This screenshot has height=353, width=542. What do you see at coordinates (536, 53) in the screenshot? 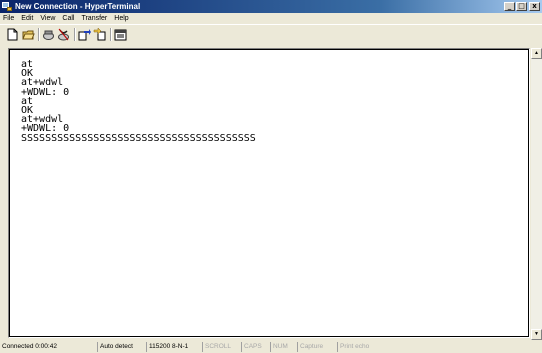
I see `scroll-up-arrow-icon: ▲` at bounding box center [536, 53].